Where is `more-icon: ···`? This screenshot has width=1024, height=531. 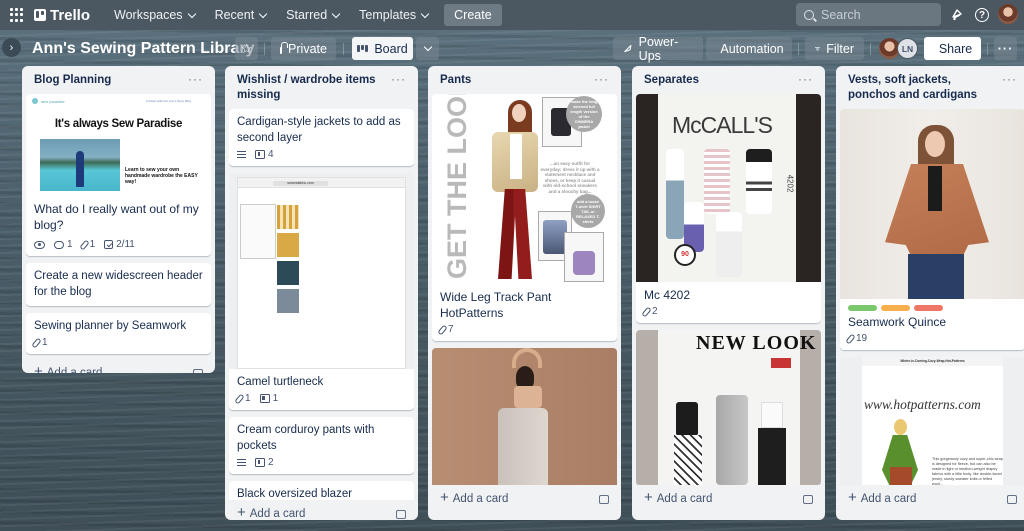 more-icon: ··· is located at coordinates (1005, 48).